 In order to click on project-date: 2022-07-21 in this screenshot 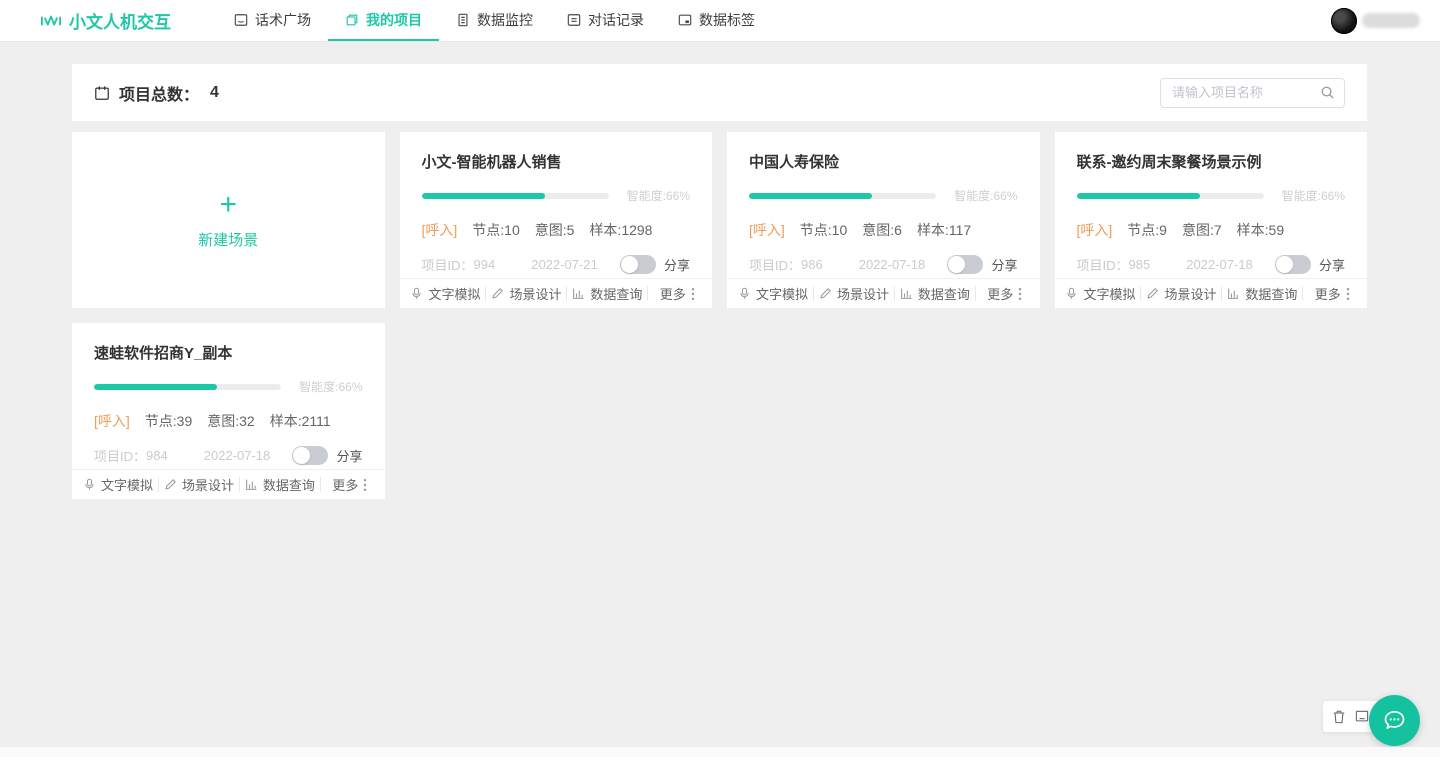, I will do `click(564, 264)`.